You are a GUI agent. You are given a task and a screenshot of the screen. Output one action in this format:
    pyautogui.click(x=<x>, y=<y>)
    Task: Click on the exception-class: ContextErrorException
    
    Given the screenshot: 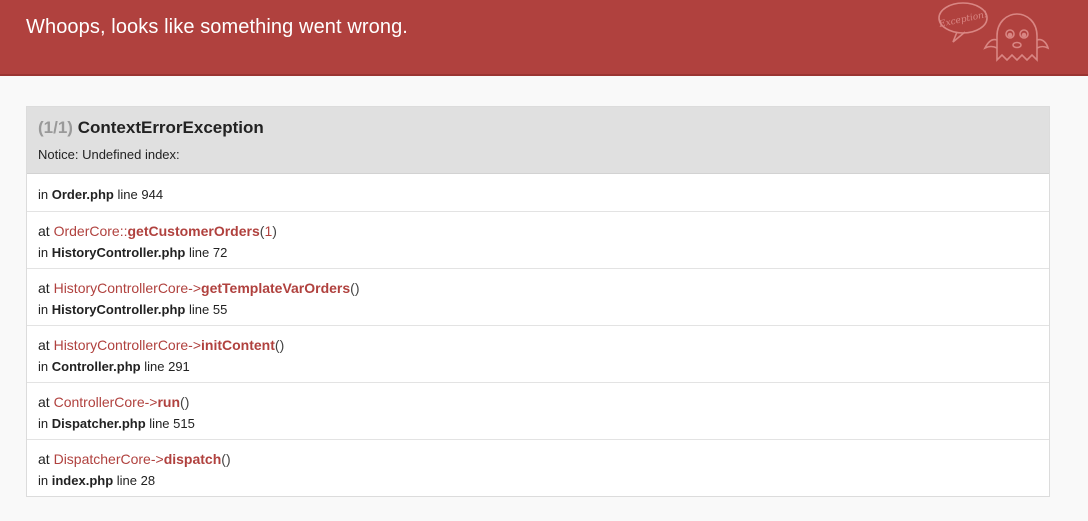 What is the action you would take?
    pyautogui.click(x=170, y=127)
    